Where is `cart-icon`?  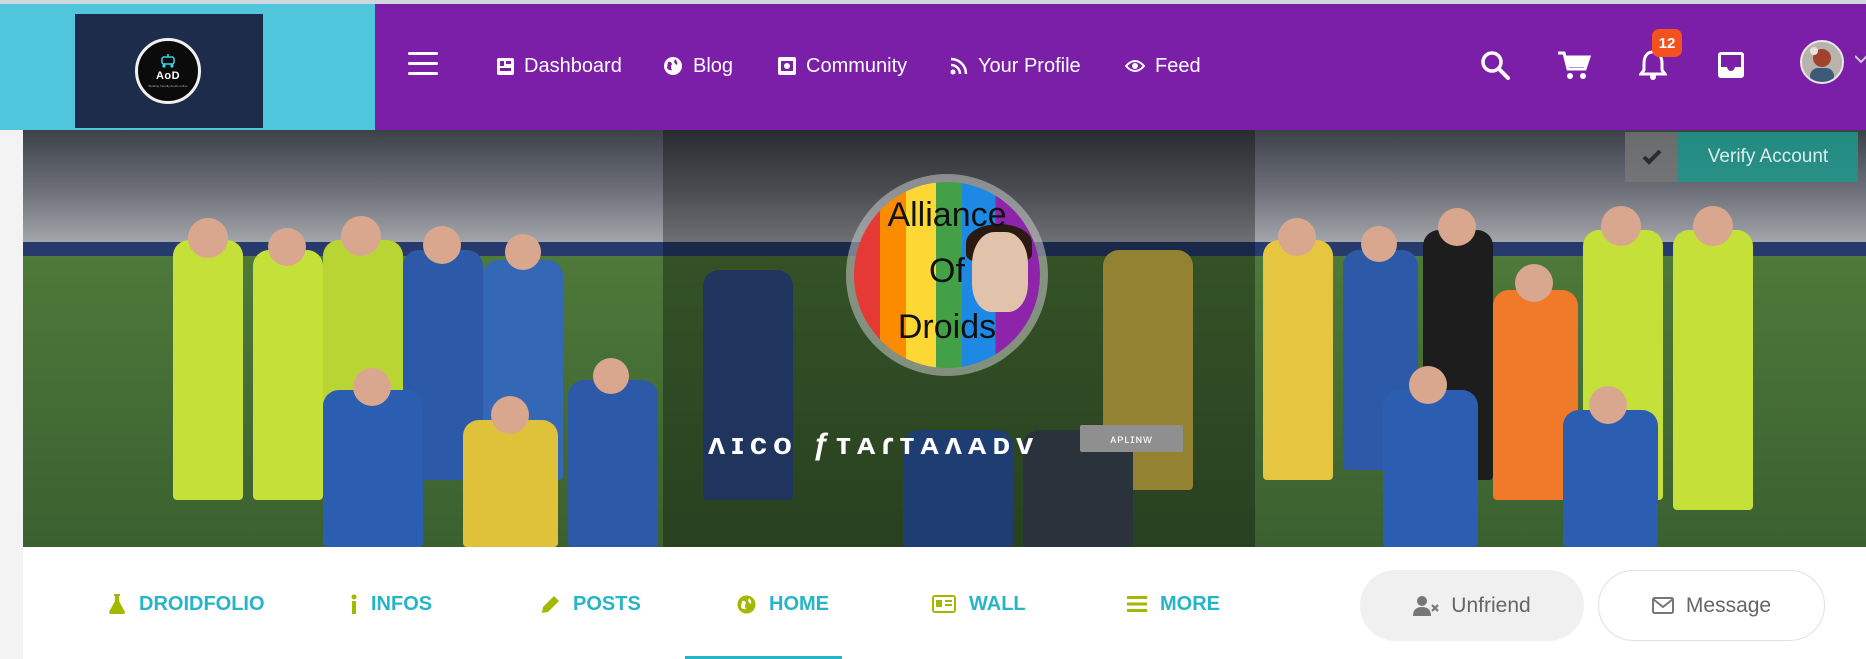 cart-icon is located at coordinates (1574, 65).